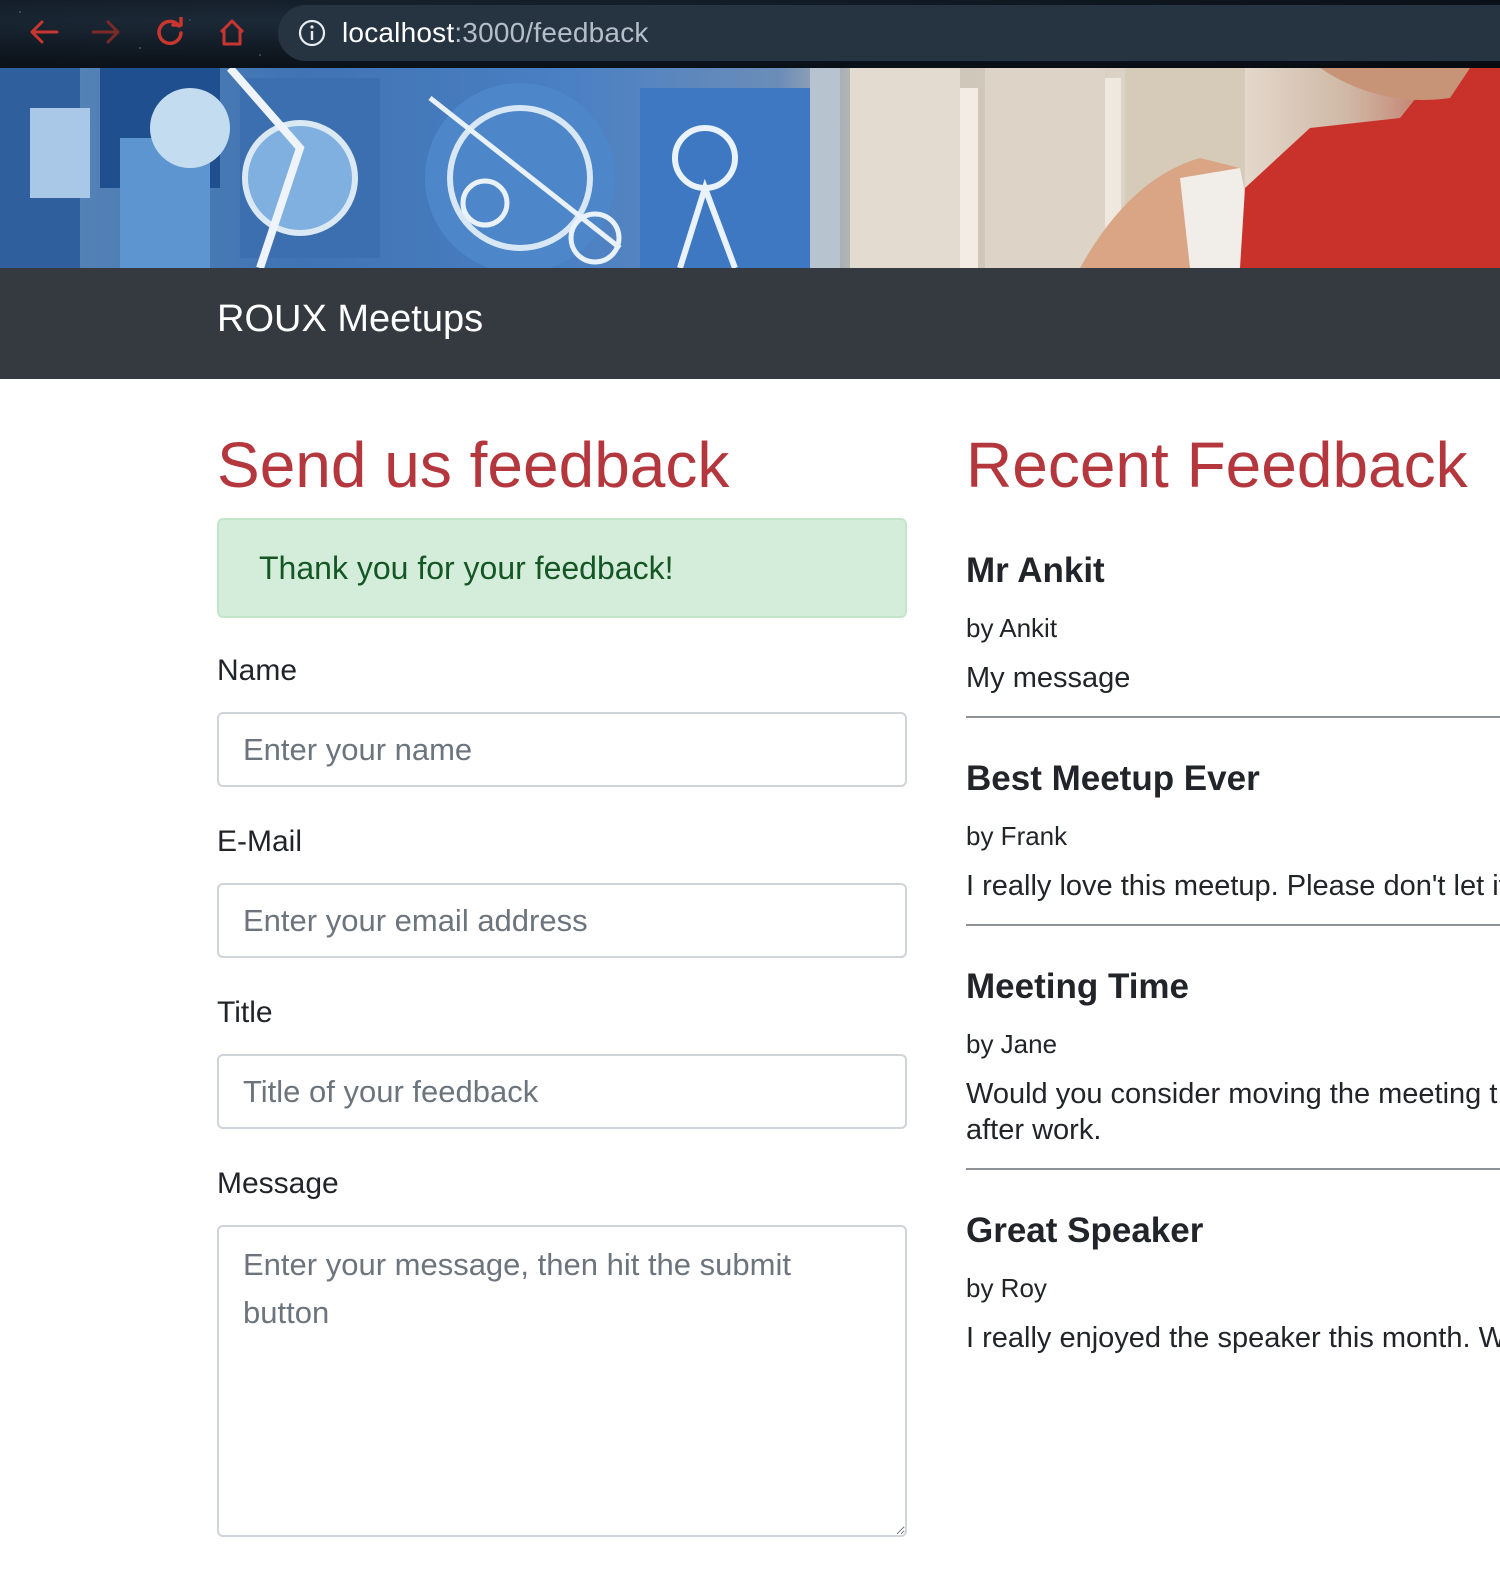  I want to click on message-textarea, so click(562, 1381).